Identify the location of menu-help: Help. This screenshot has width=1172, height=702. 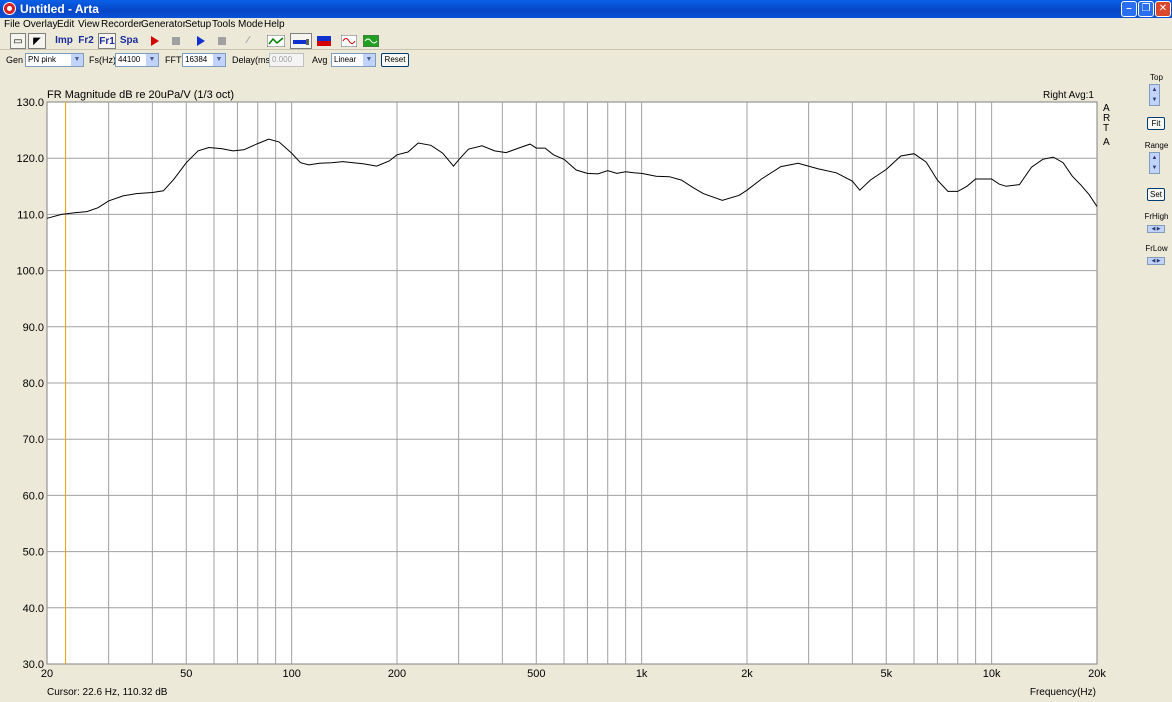
(274, 24).